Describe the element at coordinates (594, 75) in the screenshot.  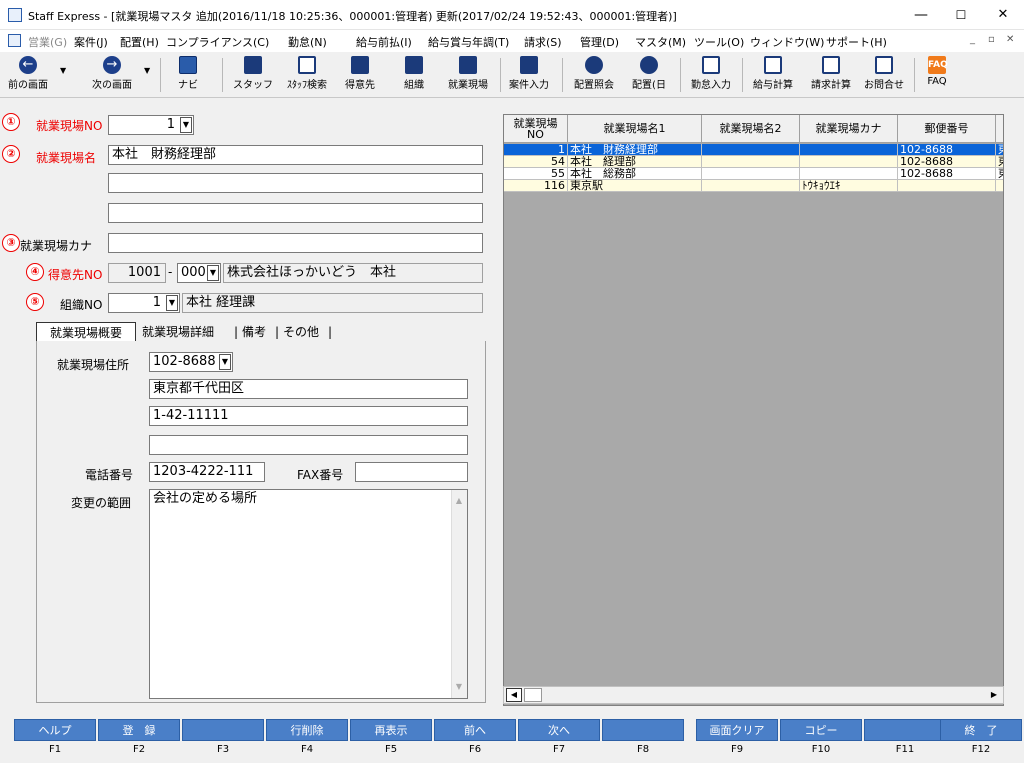
I see `assignment-query-button: 配置照会` at that location.